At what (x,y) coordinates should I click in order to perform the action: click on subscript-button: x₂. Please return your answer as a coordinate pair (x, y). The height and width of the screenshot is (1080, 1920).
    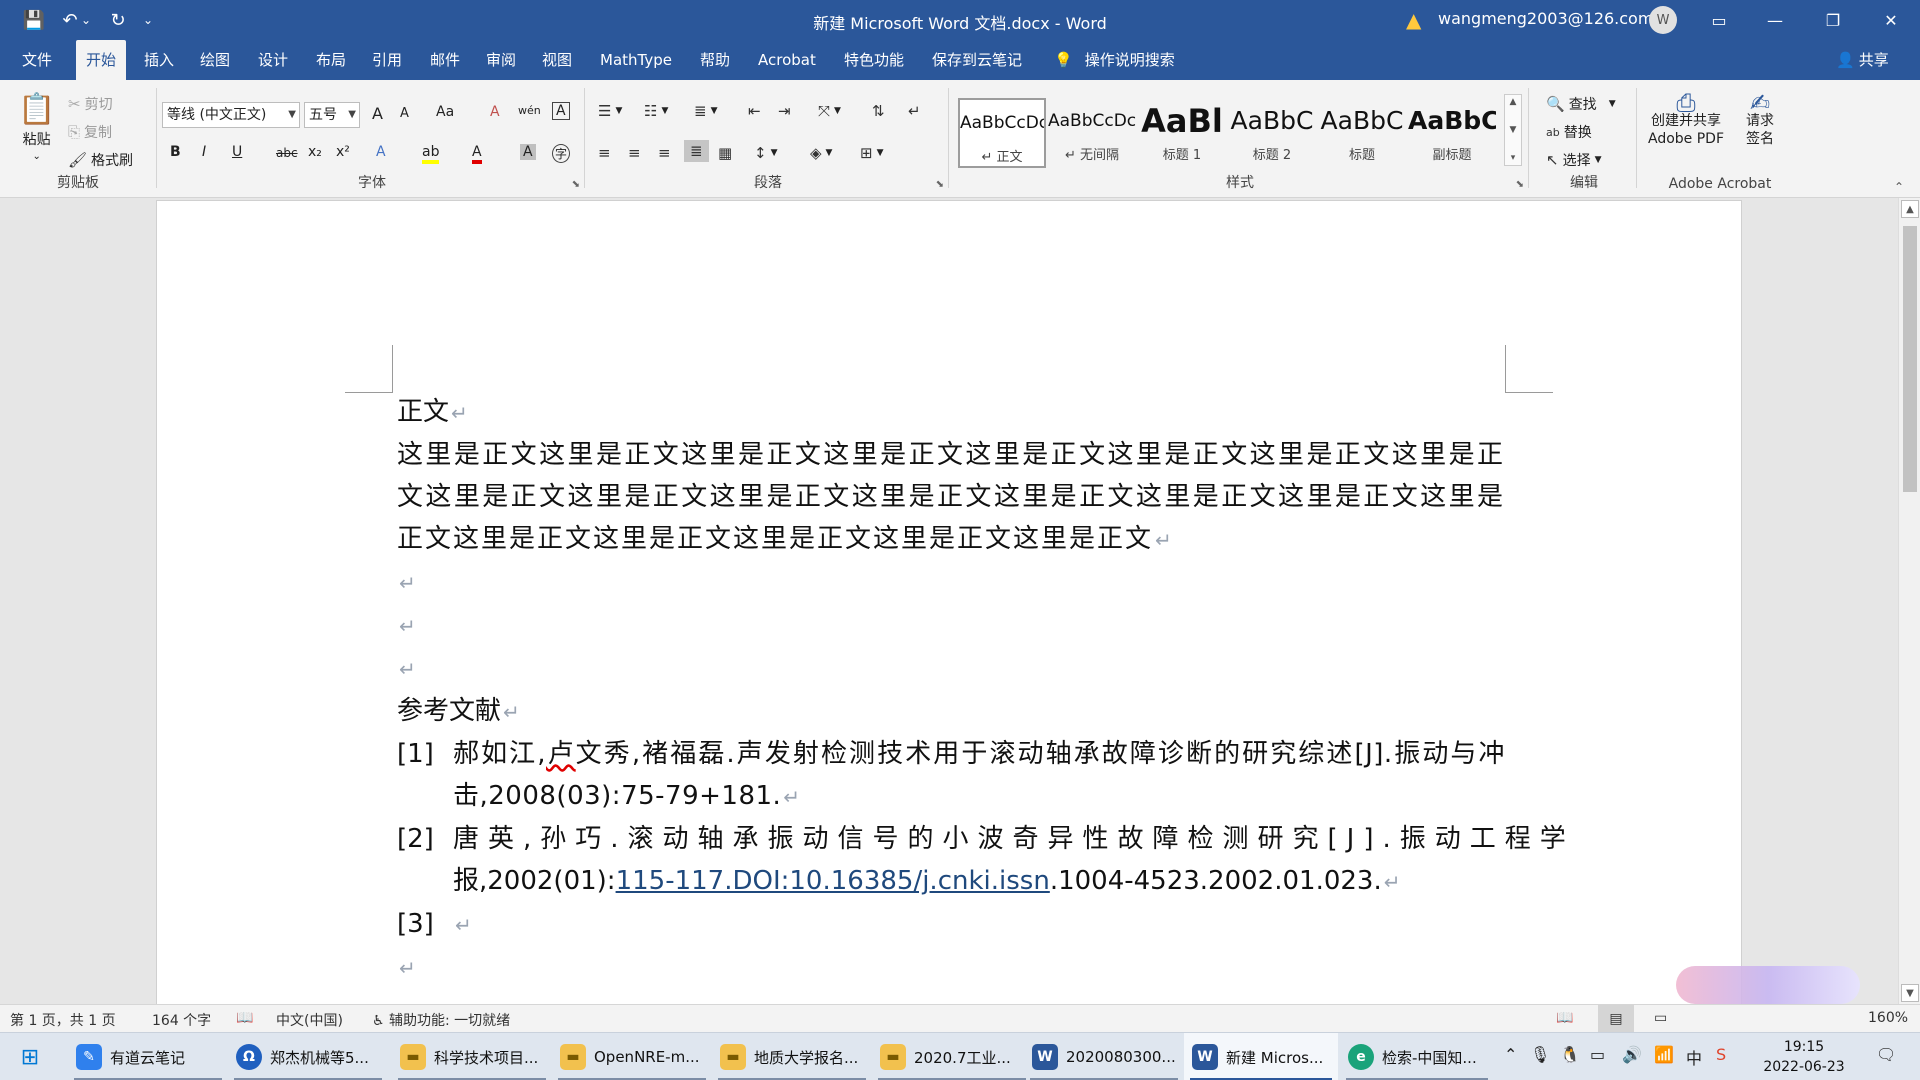
    Looking at the image, I should click on (315, 152).